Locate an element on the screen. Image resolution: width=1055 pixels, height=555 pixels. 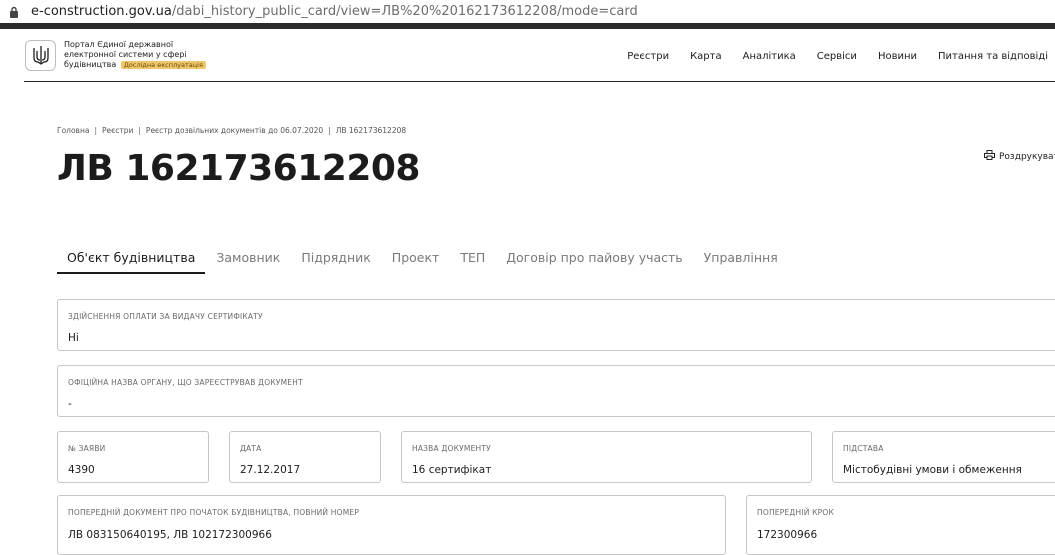
tab-management: Управління is located at coordinates (740, 261).